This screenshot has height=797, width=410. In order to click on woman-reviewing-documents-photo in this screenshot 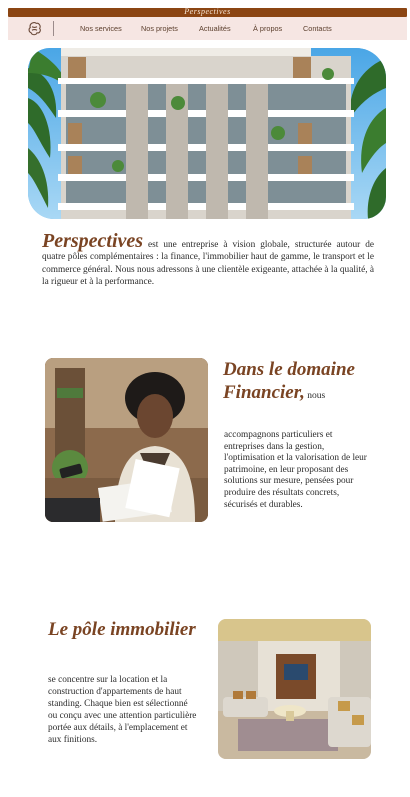, I will do `click(126, 440)`.